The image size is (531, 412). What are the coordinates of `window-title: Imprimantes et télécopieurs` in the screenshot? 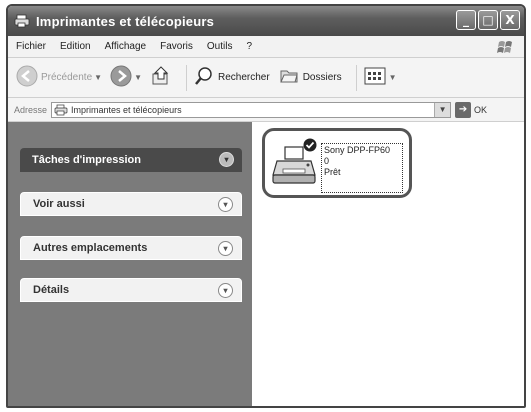 It's located at (125, 21).